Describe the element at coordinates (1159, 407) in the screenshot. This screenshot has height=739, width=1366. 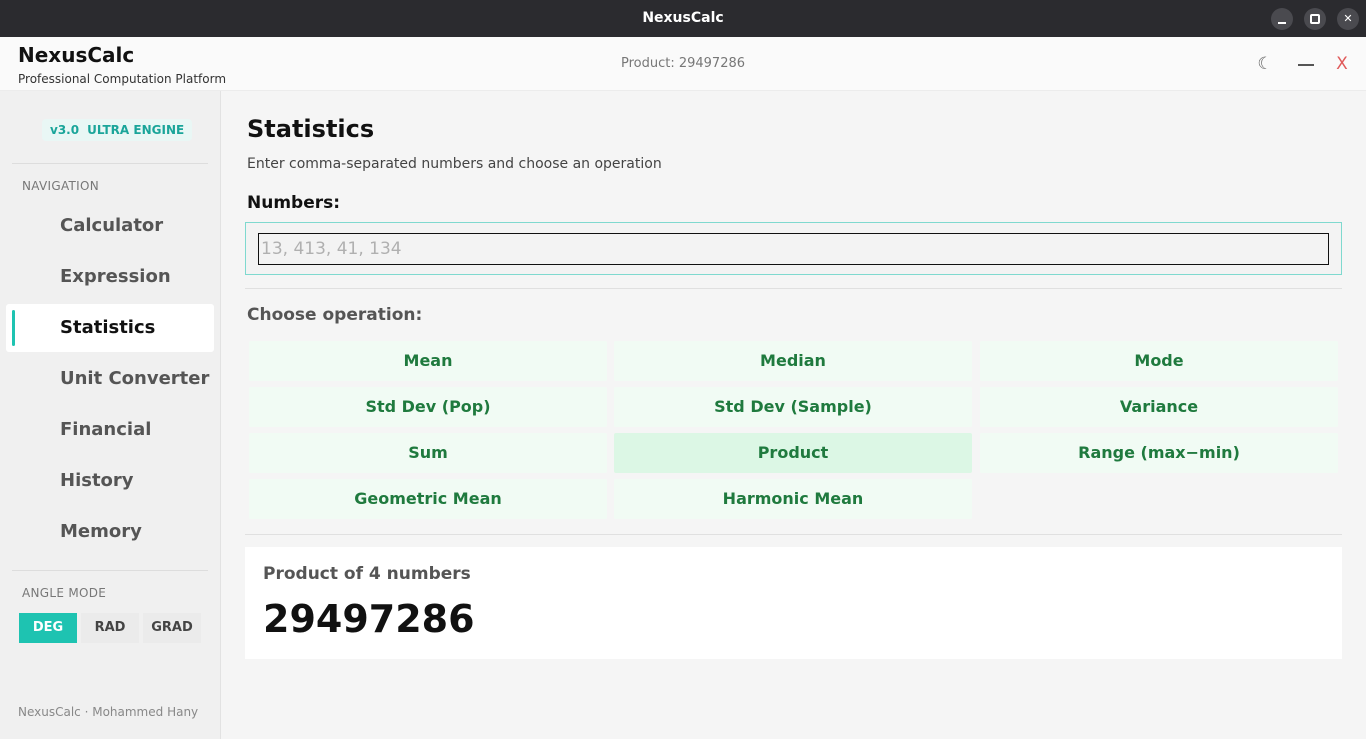
I see `op-variance-button: Variance` at that location.